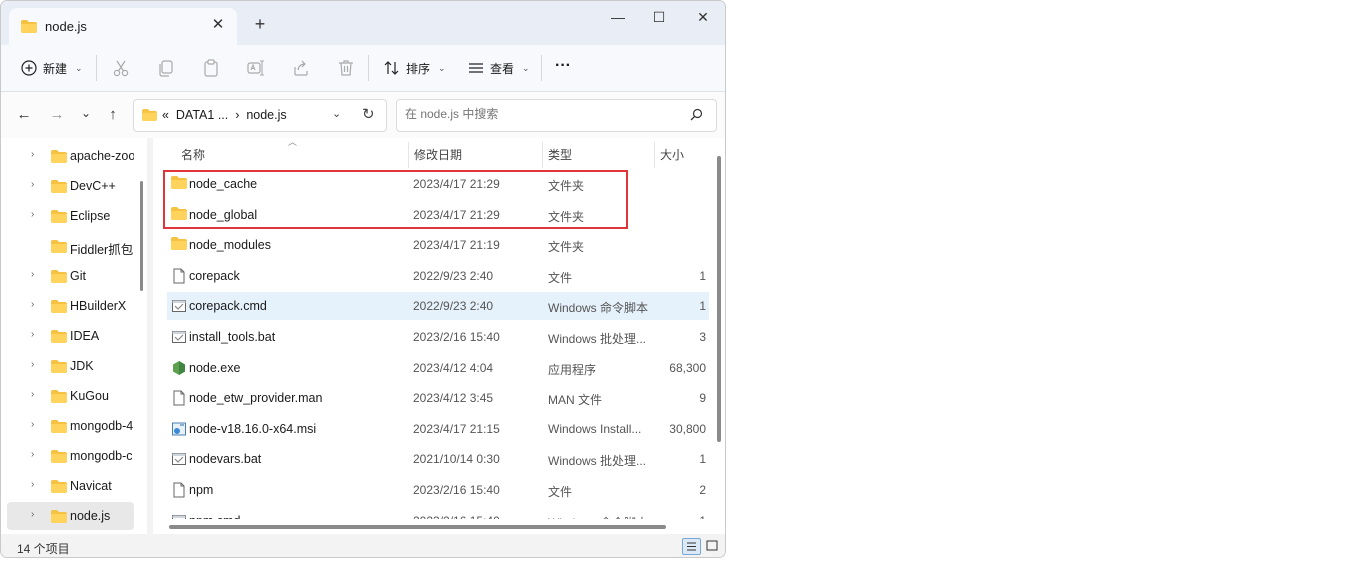 The image size is (1370, 561). Describe the element at coordinates (70, 456) in the screenshot. I see `tree-item-mongodb-c: › mongodb-c` at that location.